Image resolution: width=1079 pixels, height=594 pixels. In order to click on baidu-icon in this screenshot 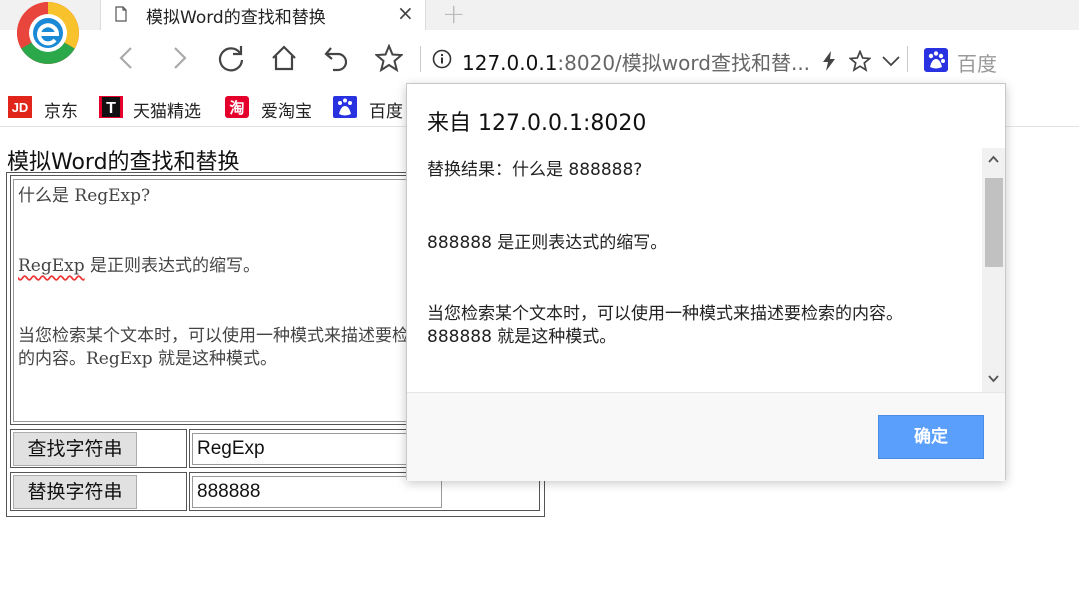, I will do `click(345, 107)`.